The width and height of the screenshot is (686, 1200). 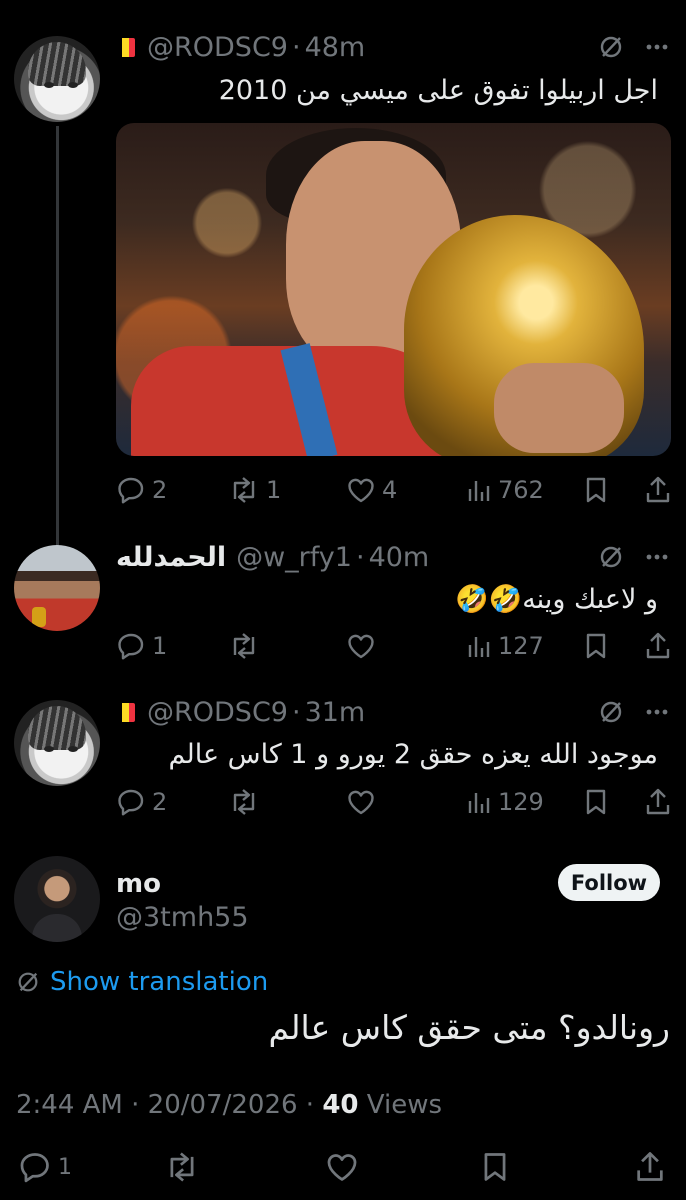 I want to click on main-action-bar: 1, so click(x=343, y=1167).